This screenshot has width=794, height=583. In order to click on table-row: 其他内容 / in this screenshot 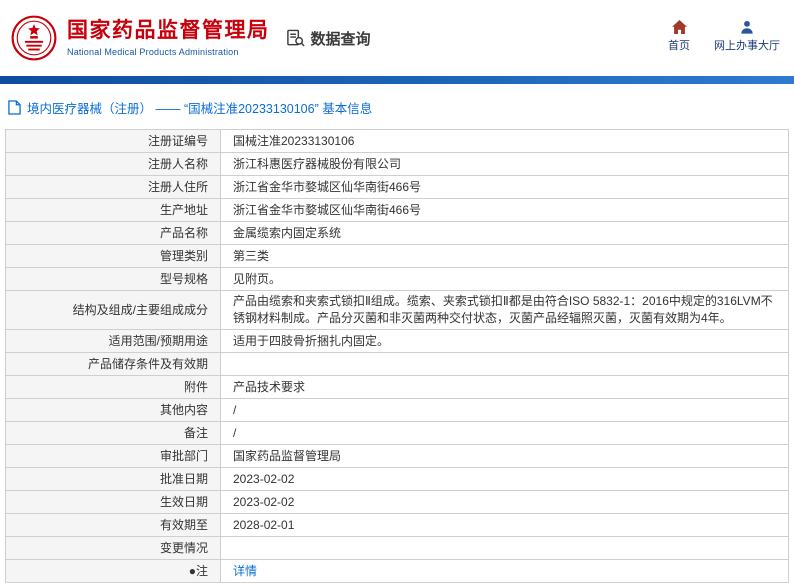, I will do `click(397, 410)`.